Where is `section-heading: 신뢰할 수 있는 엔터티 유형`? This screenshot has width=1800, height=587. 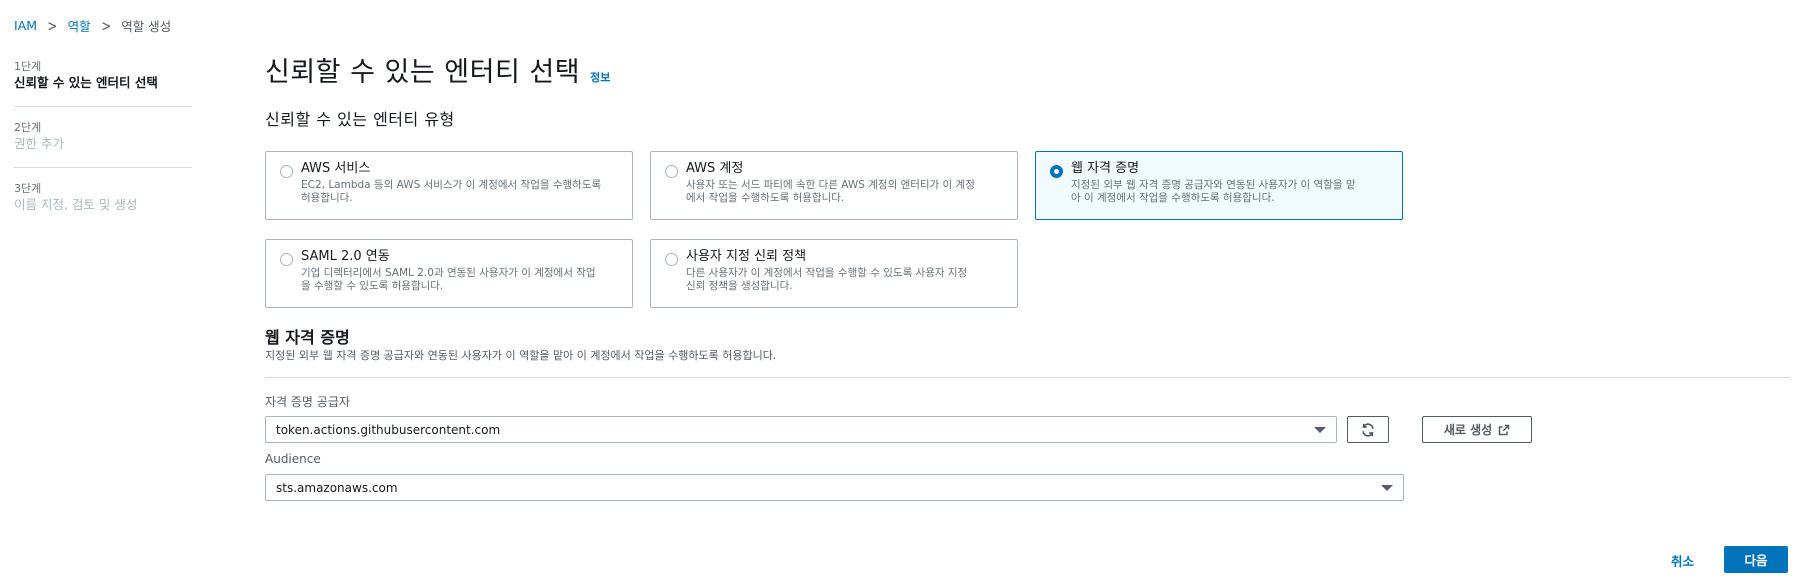 section-heading: 신뢰할 수 있는 엔터티 유형 is located at coordinates (360, 119).